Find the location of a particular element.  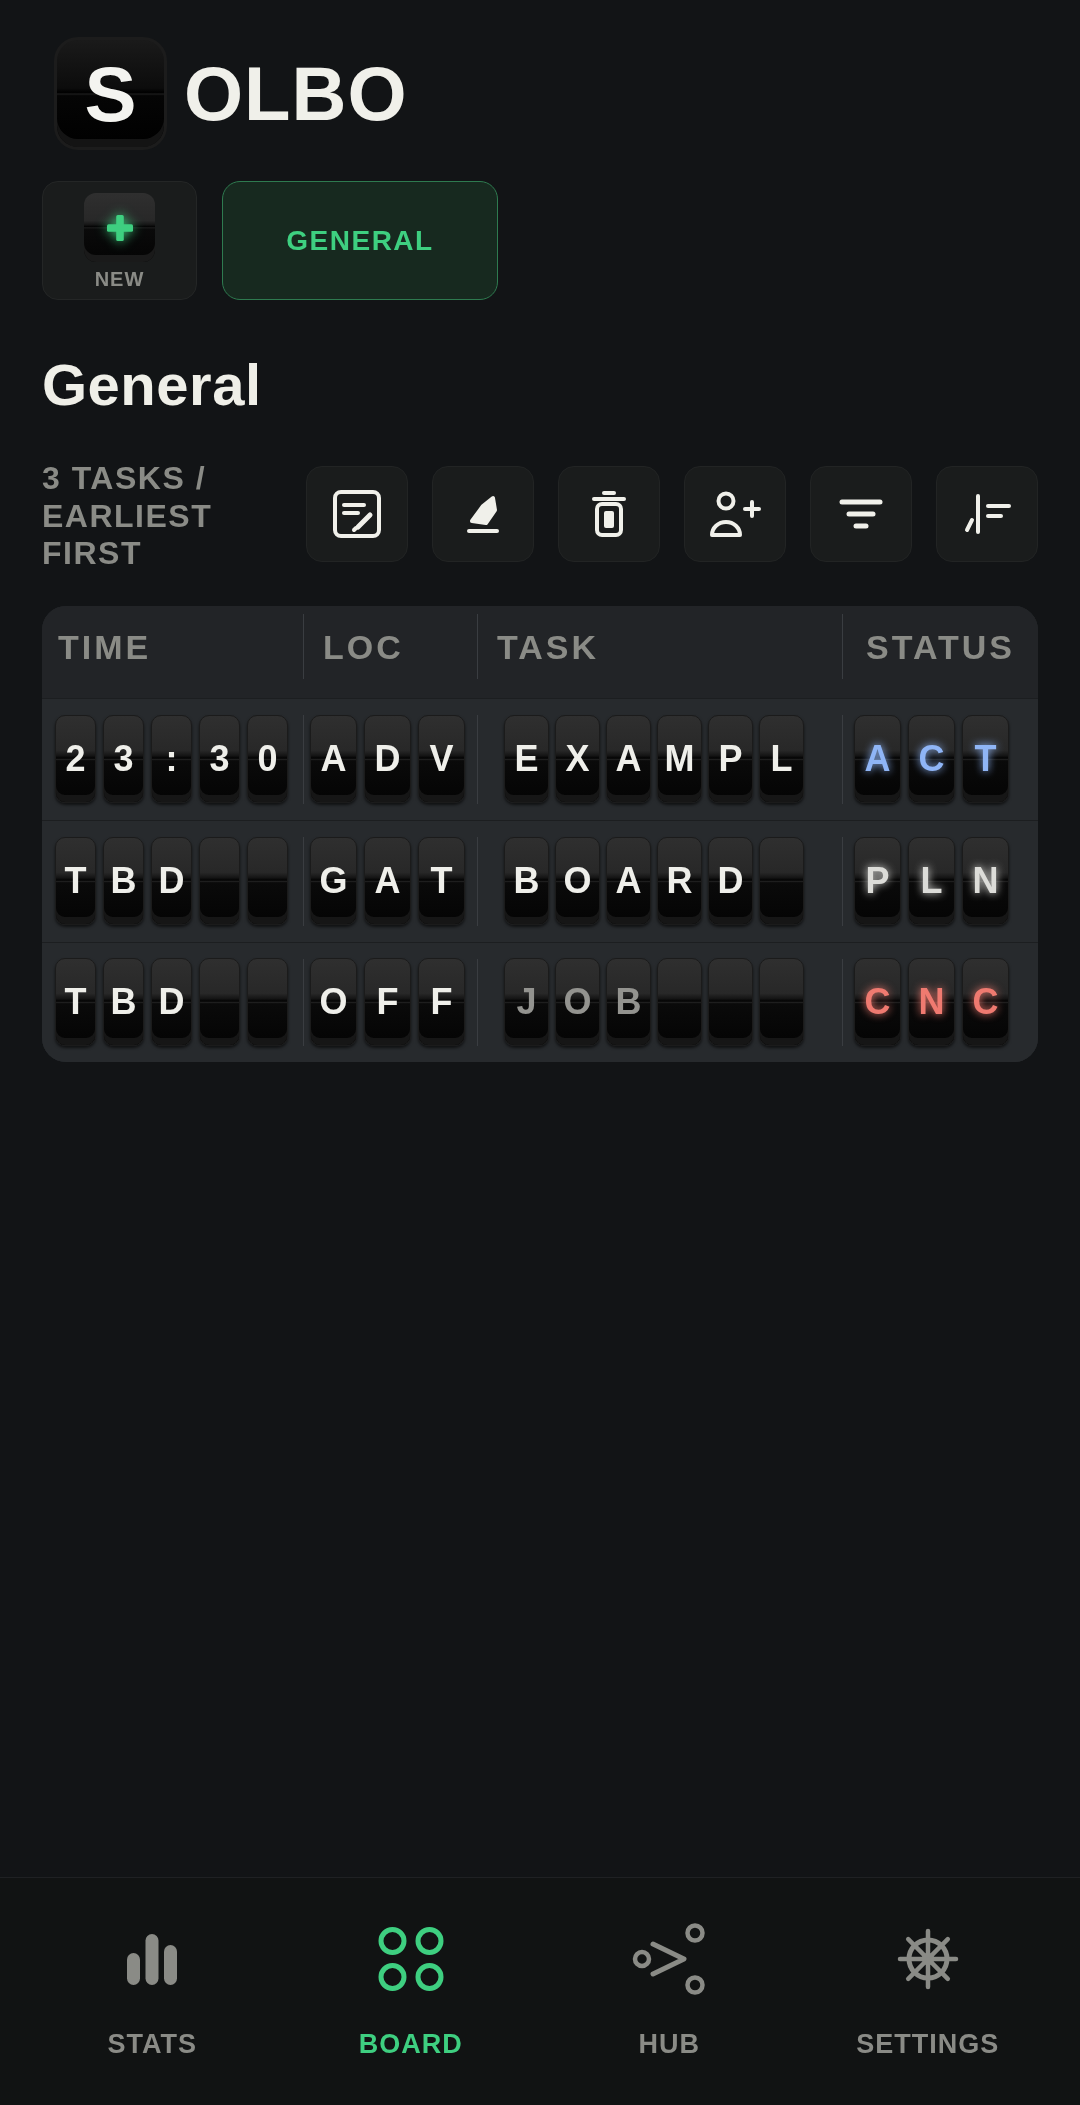

marker-icon is located at coordinates (483, 514).